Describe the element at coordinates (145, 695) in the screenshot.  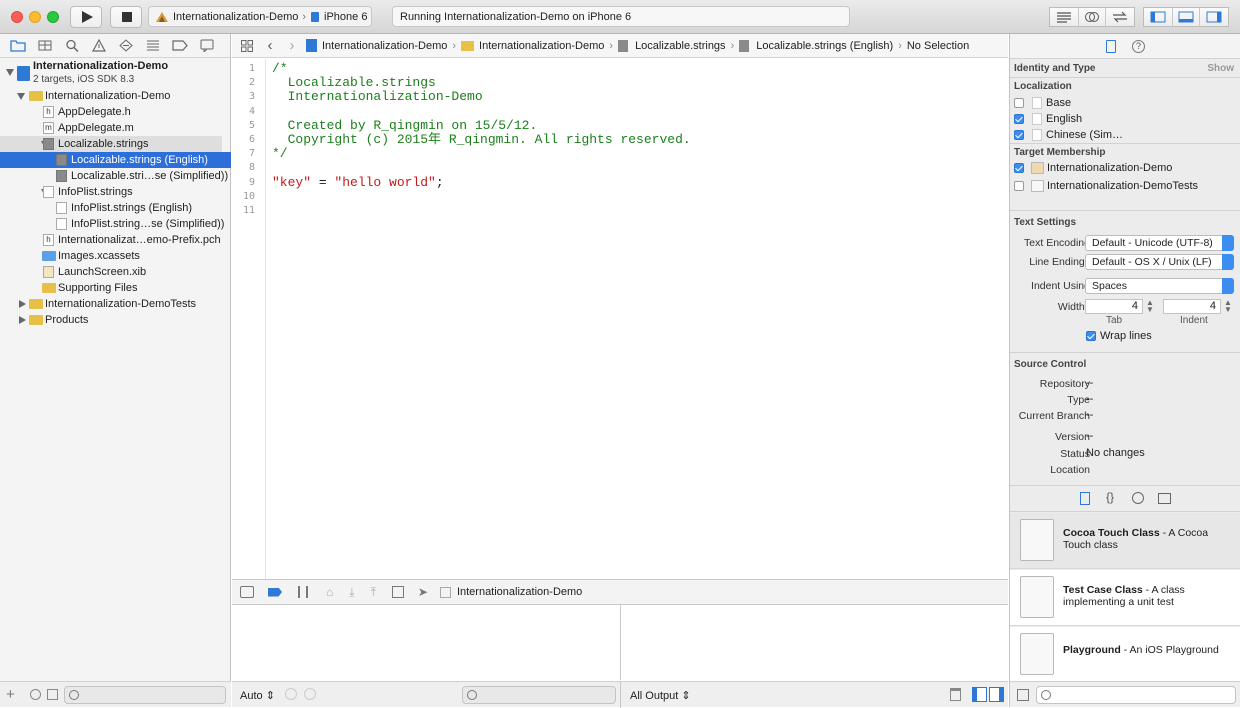
I see `navigator-filter-input` at that location.